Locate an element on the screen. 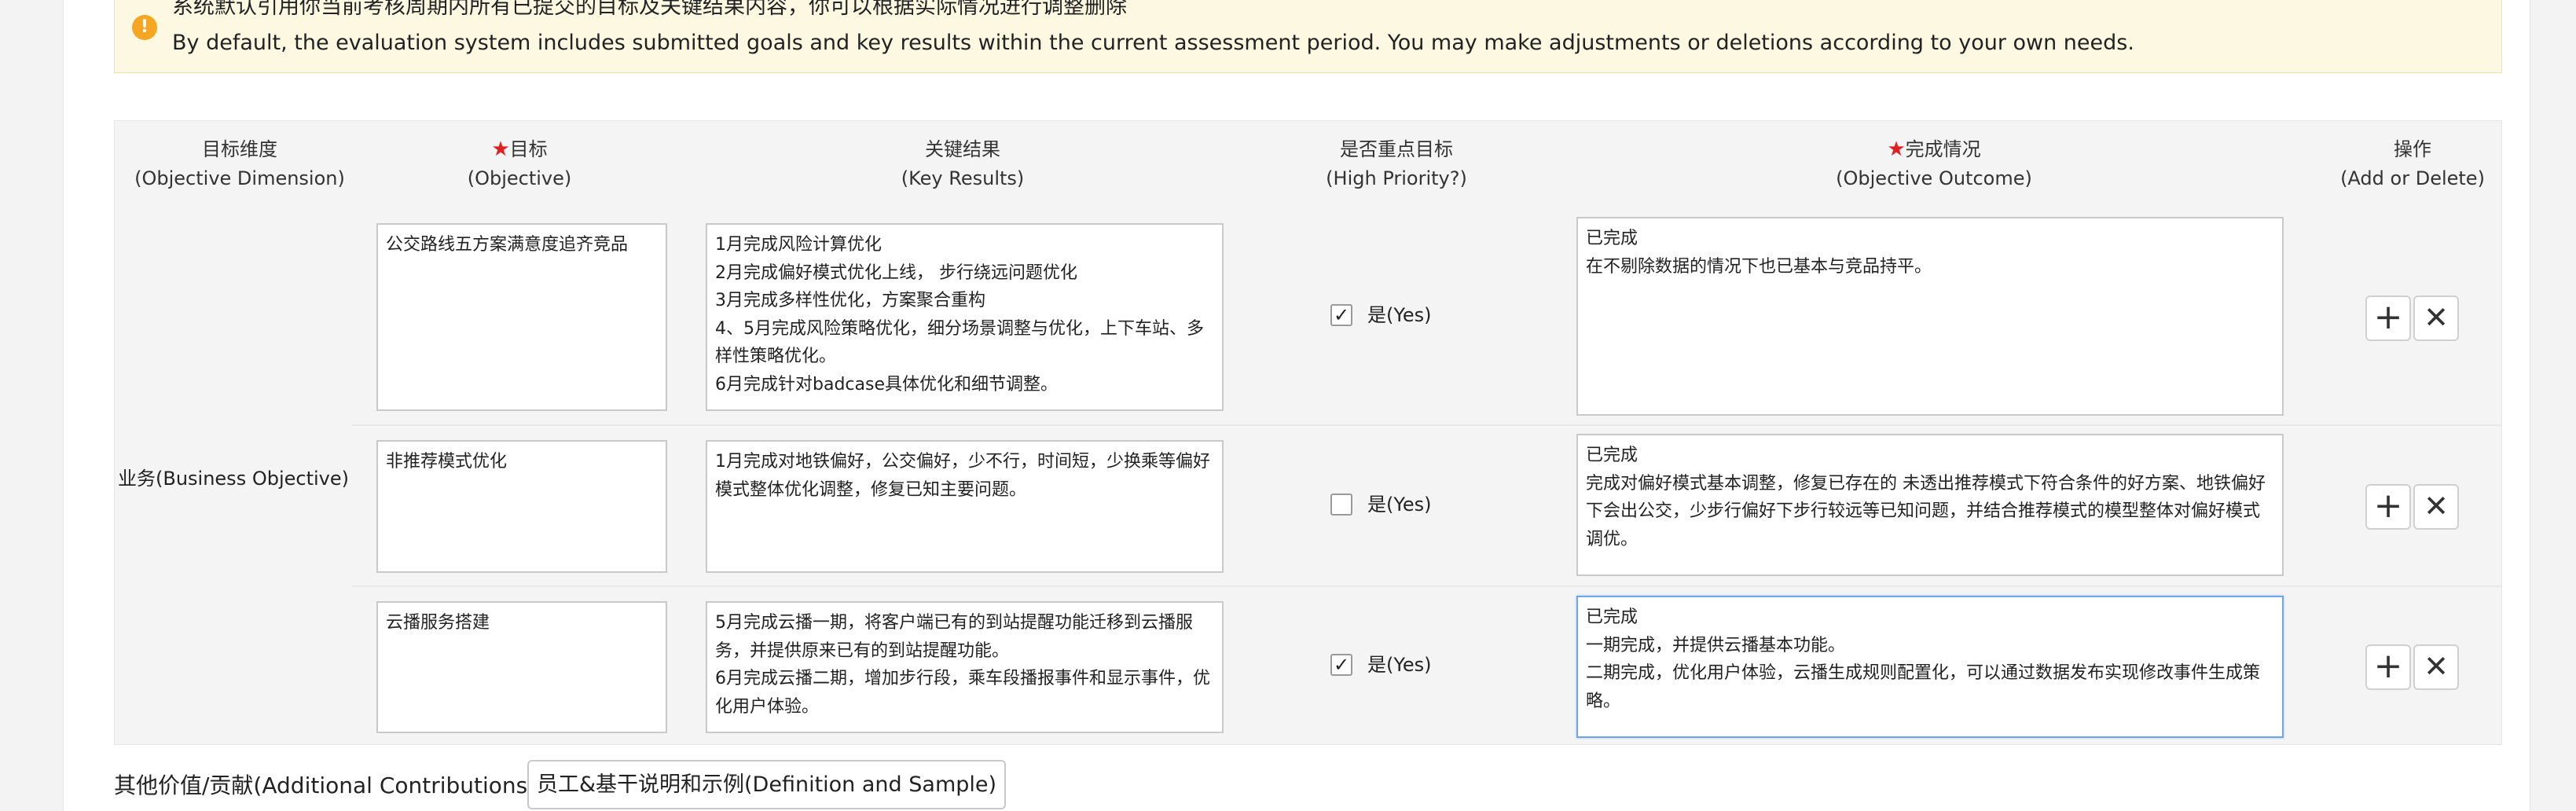 Image resolution: width=2576 pixels, height=811 pixels. contributions-label: 其他价值/贡献(Additional Contributions)： is located at coordinates (336, 785).